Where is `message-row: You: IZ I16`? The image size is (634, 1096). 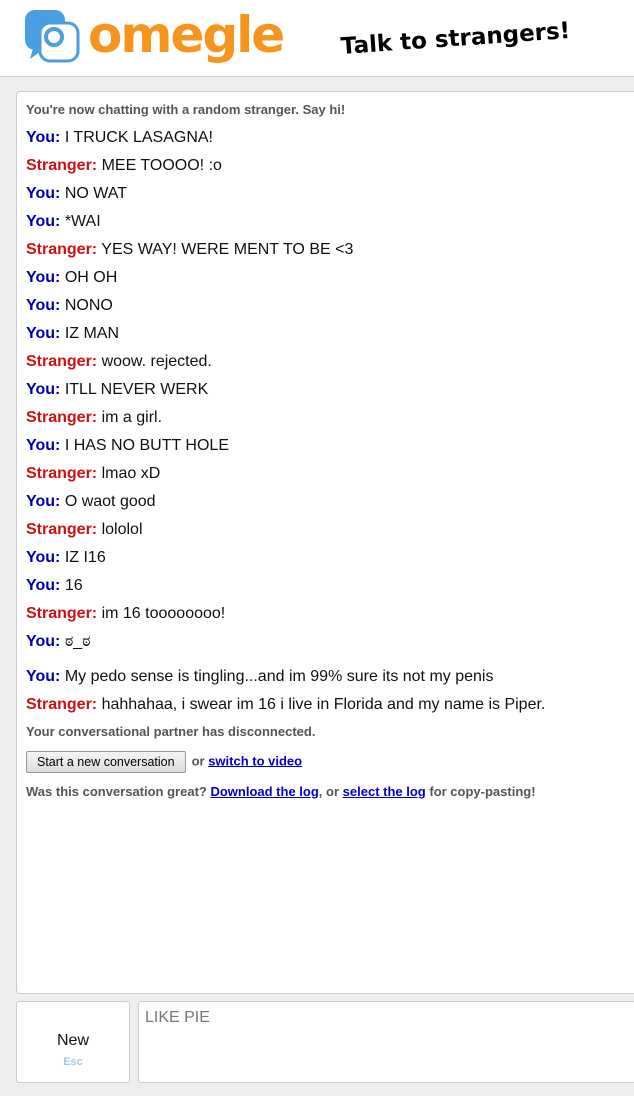 message-row: You: IZ I16 is located at coordinates (66, 558).